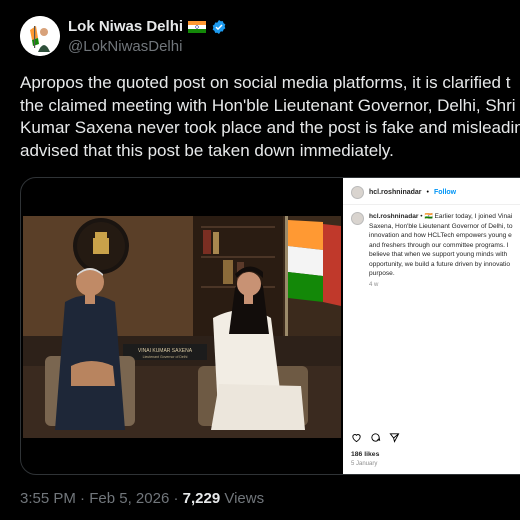 The height and width of the screenshot is (520, 520). I want to click on instagram-avatar, so click(357, 192).